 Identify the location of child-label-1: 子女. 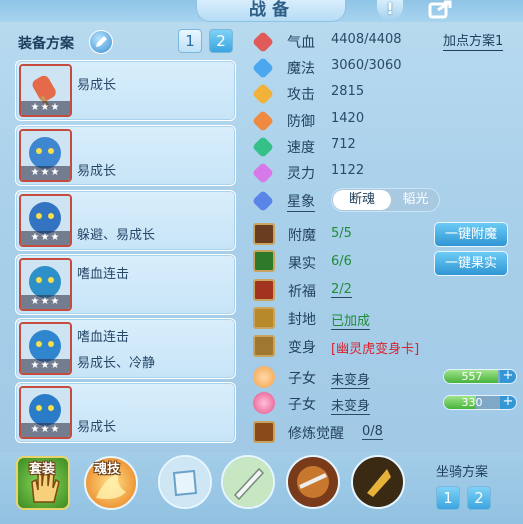
(302, 379).